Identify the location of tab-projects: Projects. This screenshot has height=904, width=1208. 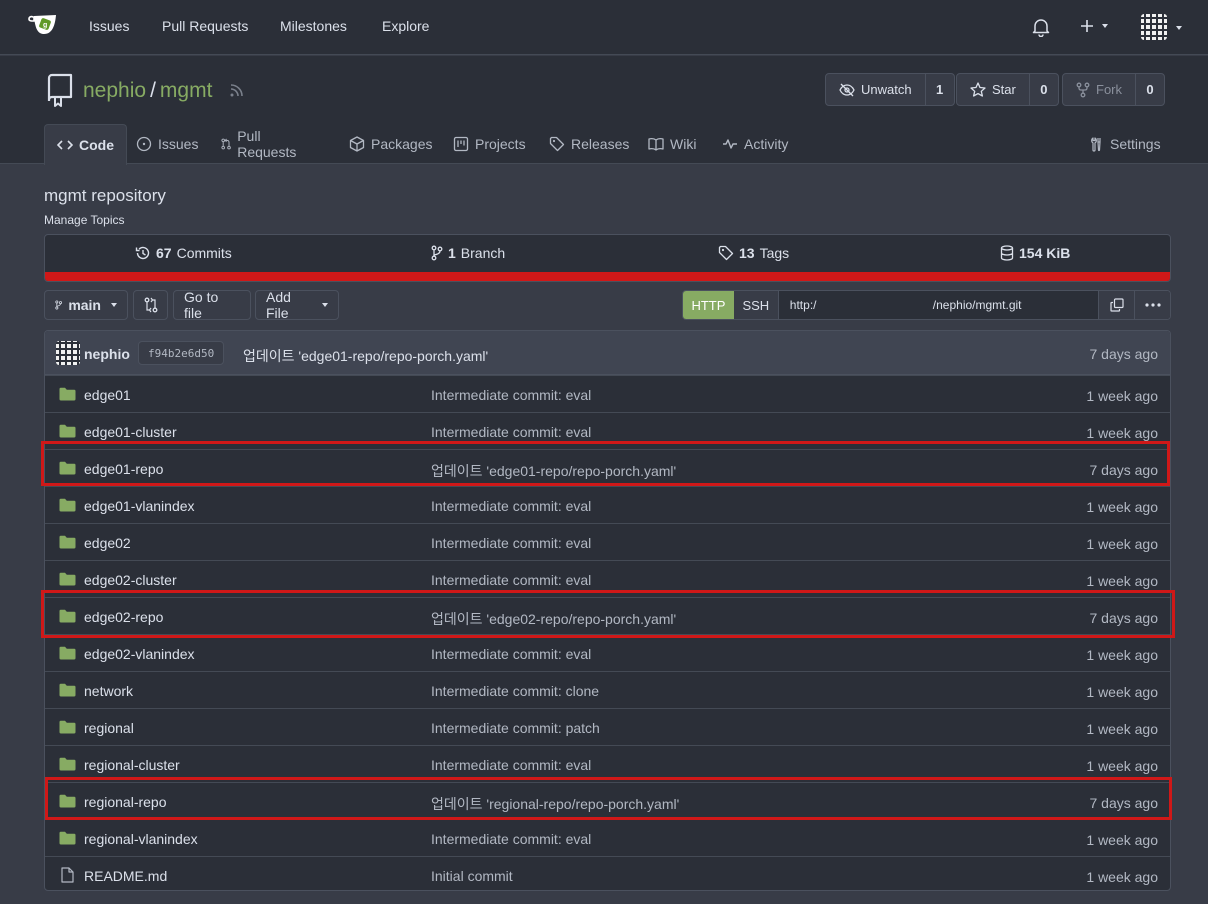
(489, 144).